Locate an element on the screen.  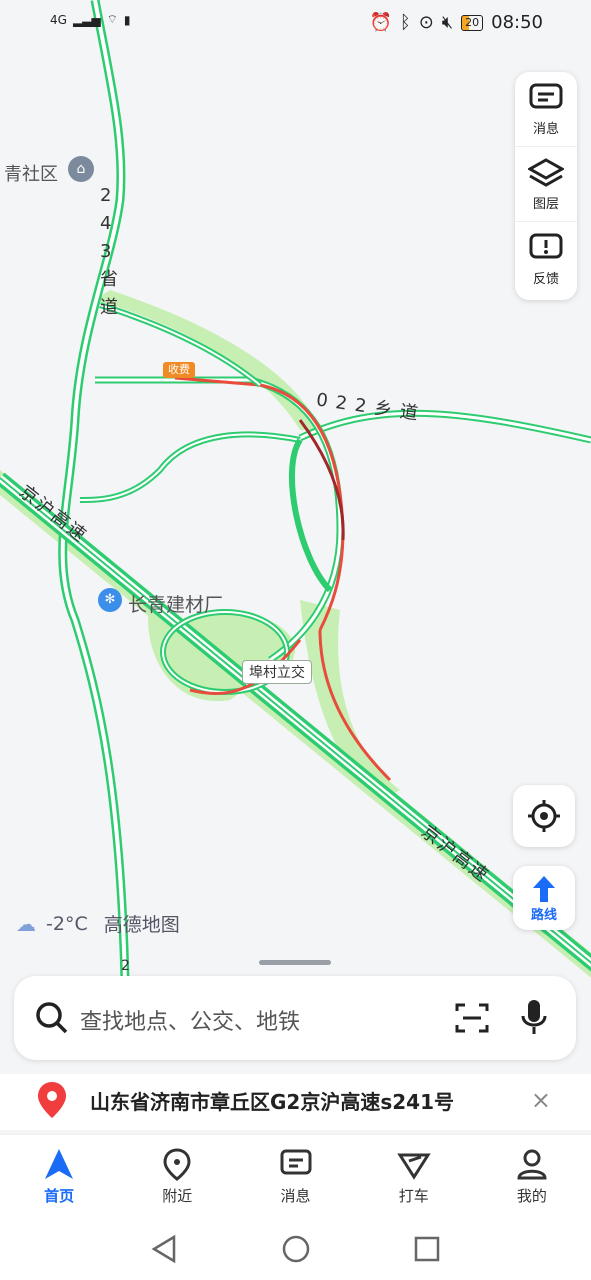
tab-label: 首页 is located at coordinates (59, 1196).